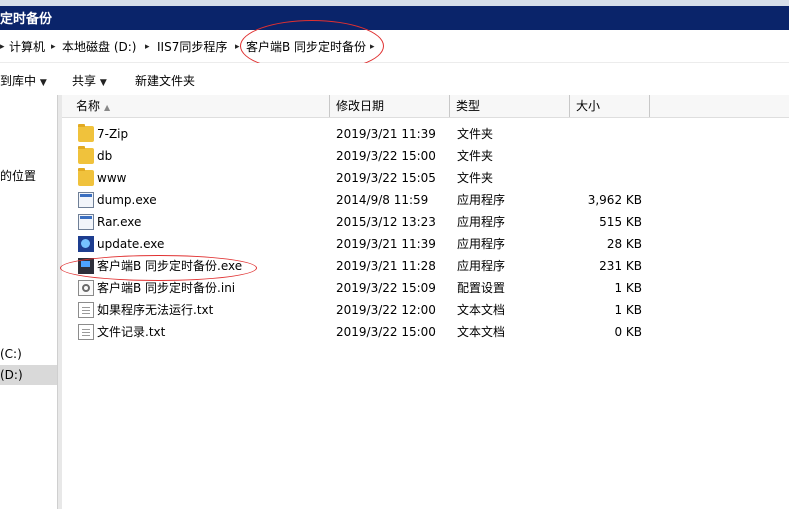 The width and height of the screenshot is (789, 509). What do you see at coordinates (18, 175) in the screenshot?
I see `nav-recent-places: 的位置` at bounding box center [18, 175].